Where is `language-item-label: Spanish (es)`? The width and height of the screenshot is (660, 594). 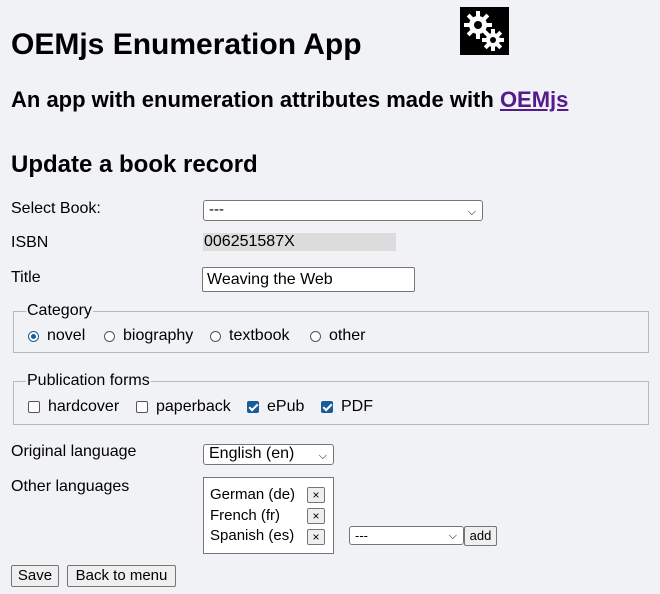
language-item-label: Spanish (es) is located at coordinates (252, 535).